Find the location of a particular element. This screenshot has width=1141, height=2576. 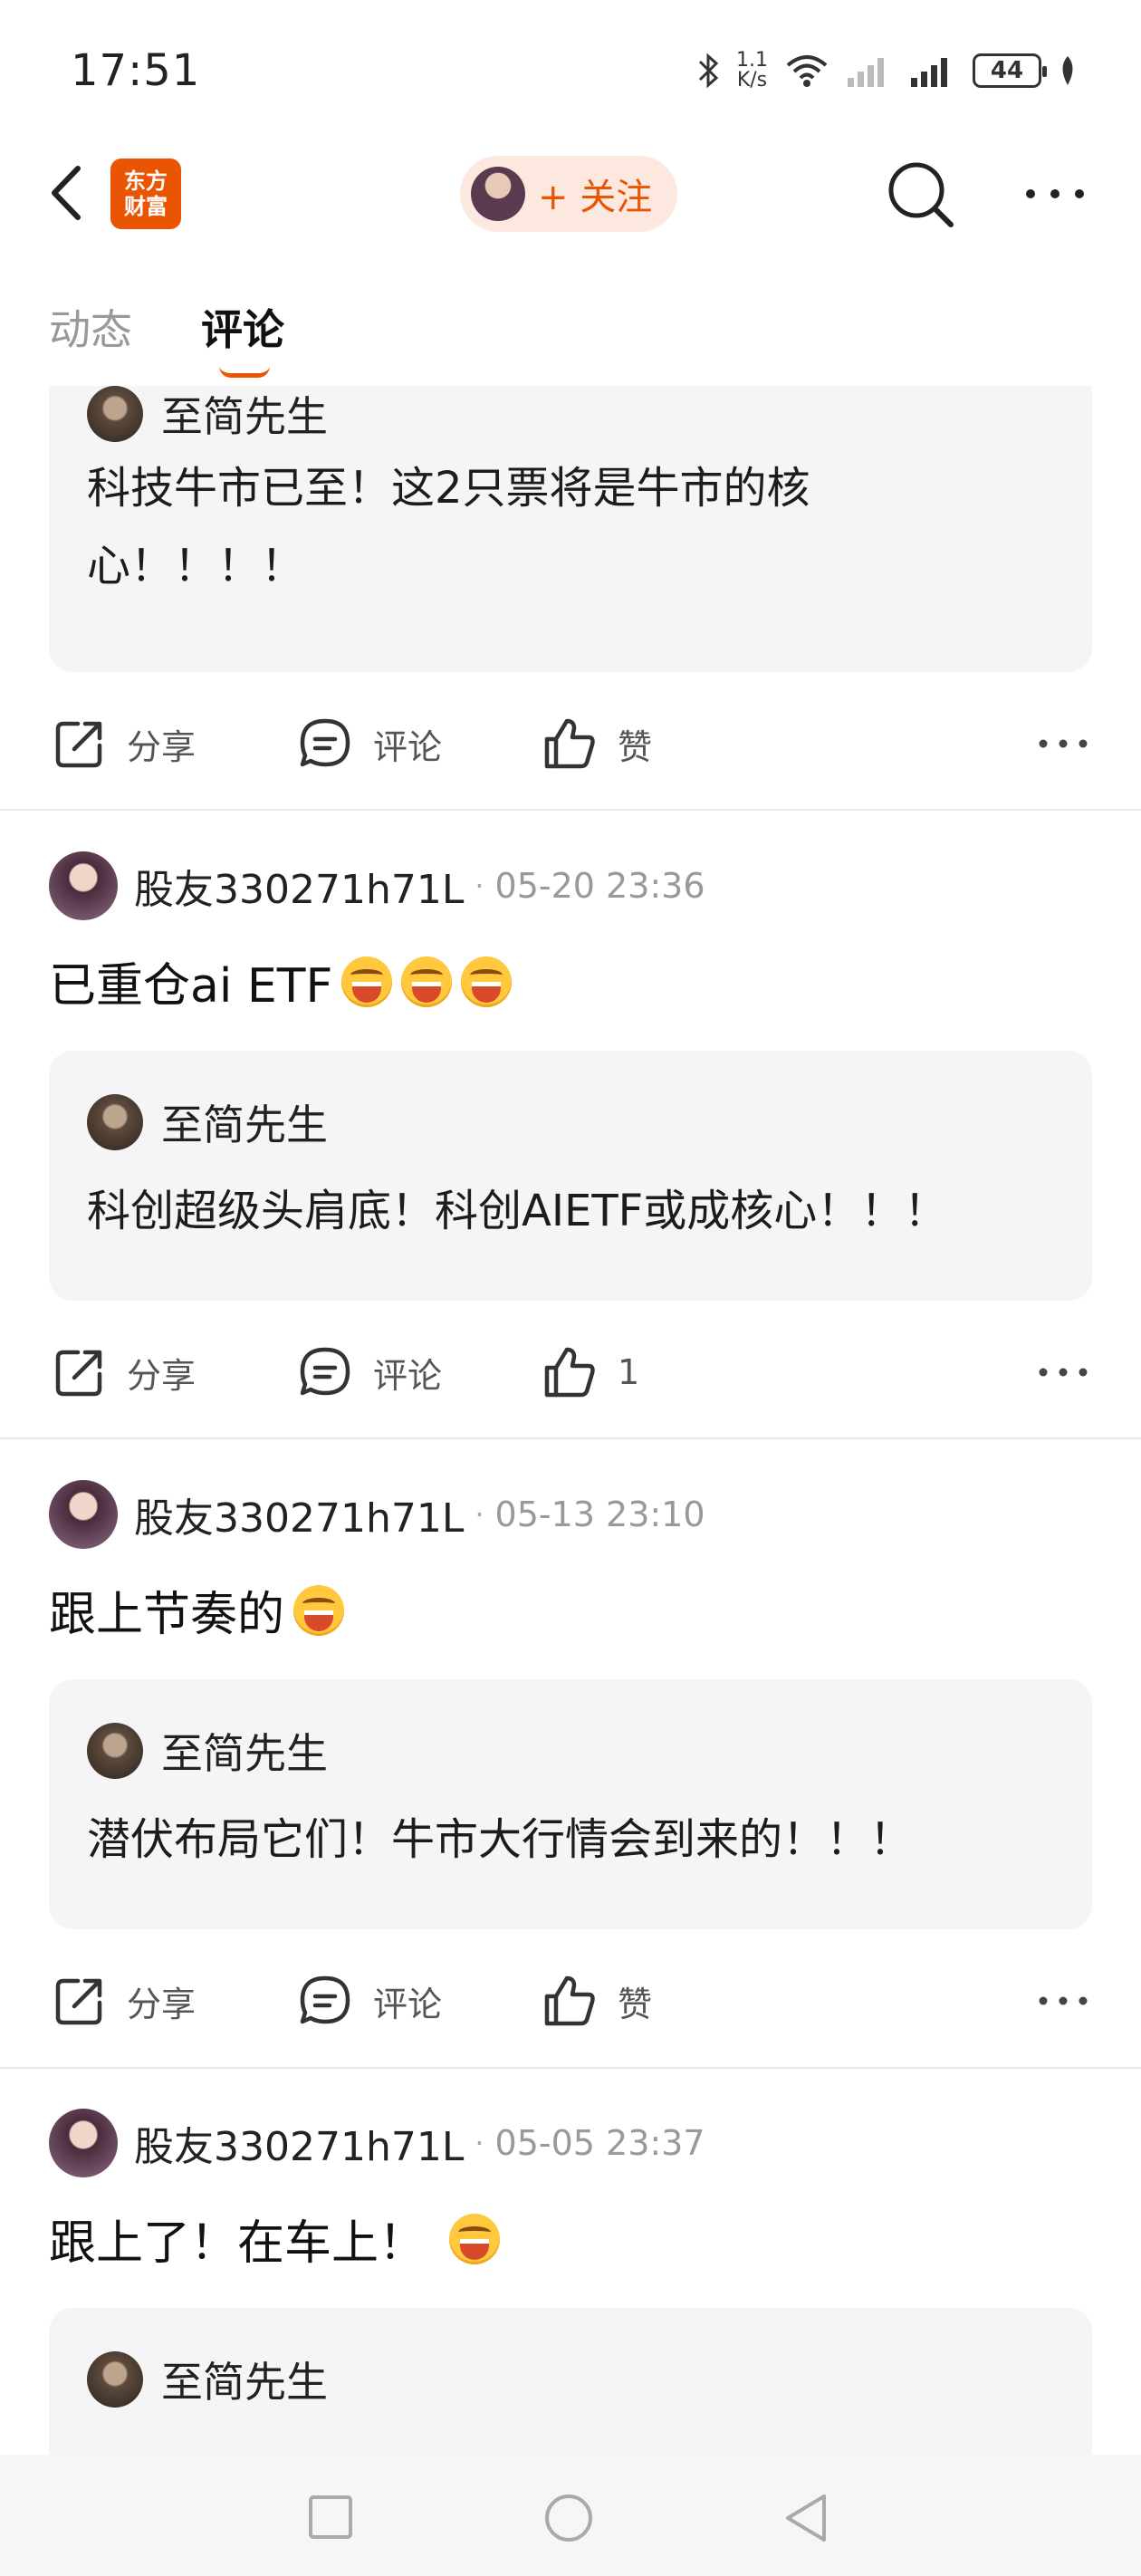

like-count: 1 is located at coordinates (629, 1372).